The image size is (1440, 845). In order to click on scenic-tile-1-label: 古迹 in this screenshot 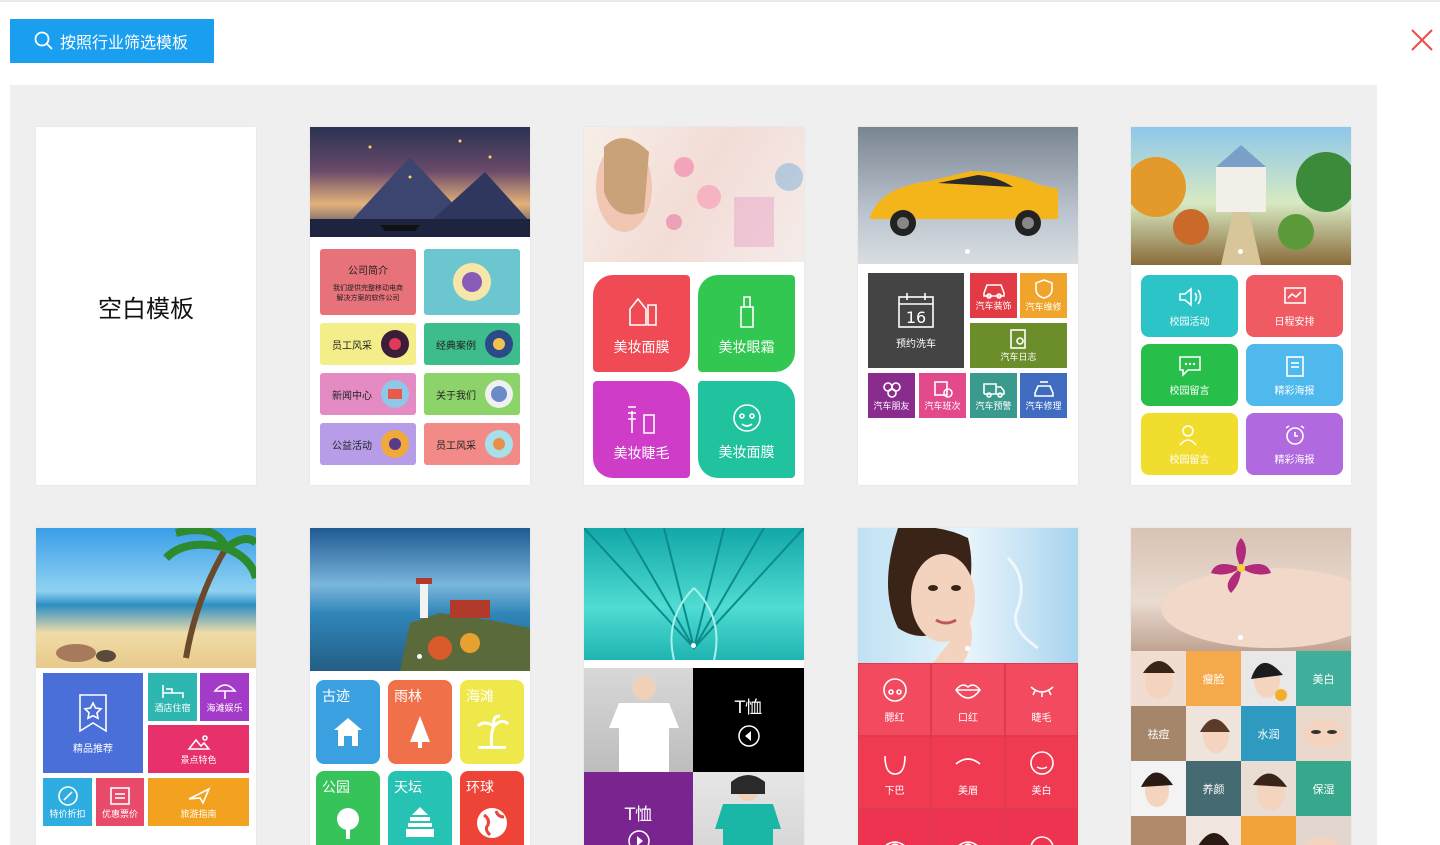, I will do `click(336, 697)`.